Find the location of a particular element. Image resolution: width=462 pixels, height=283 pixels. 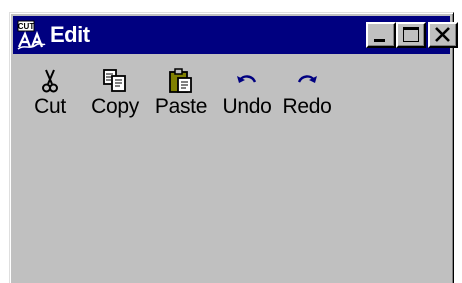

clipboard-icon is located at coordinates (180, 80).